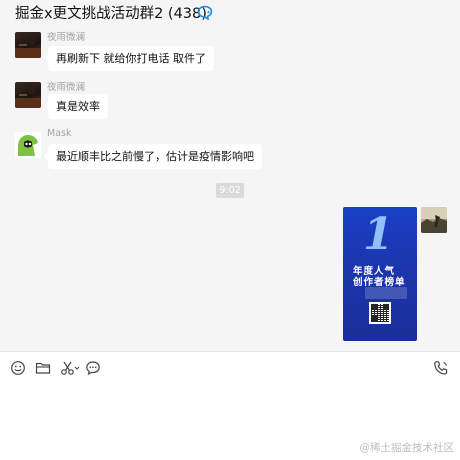 The image size is (460, 460). I want to click on message-bubble: 再刷新下 就给你打电话 取件了, so click(129, 58).